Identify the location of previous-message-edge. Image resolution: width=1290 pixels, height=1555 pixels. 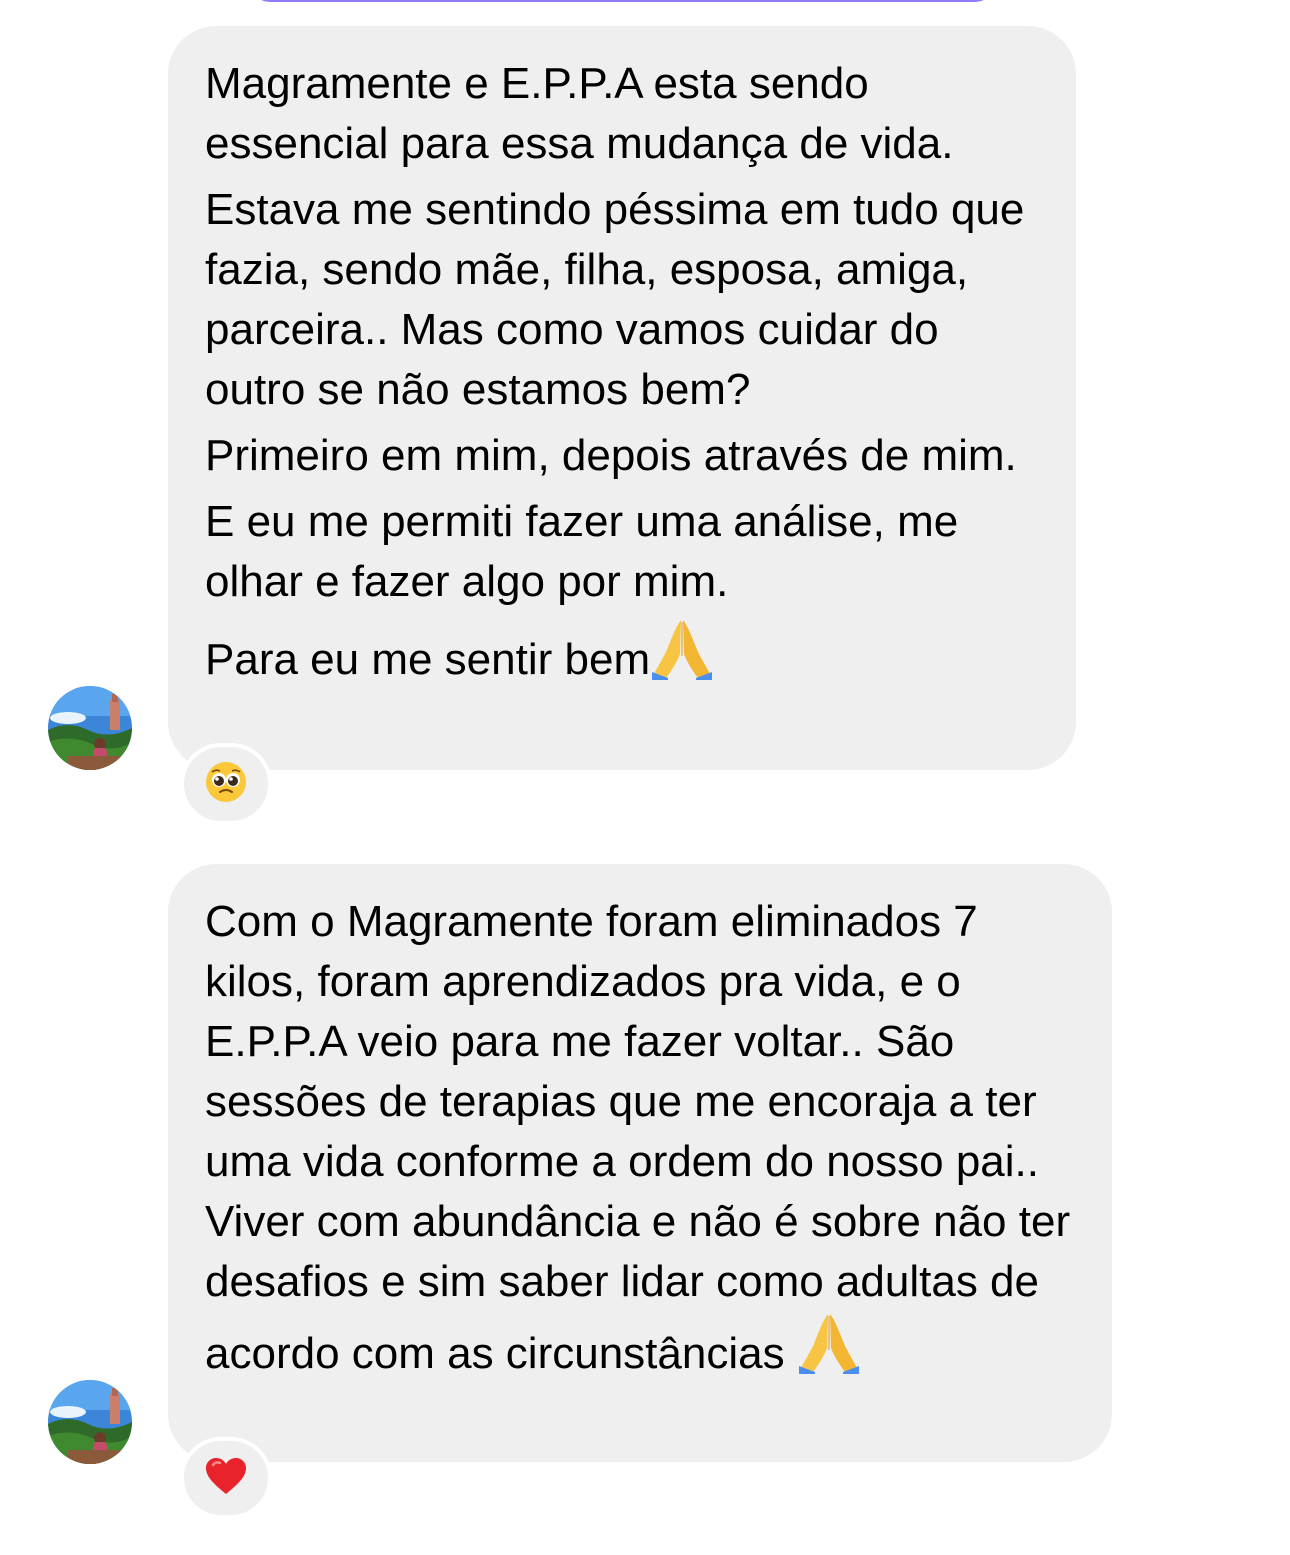
(622, 1).